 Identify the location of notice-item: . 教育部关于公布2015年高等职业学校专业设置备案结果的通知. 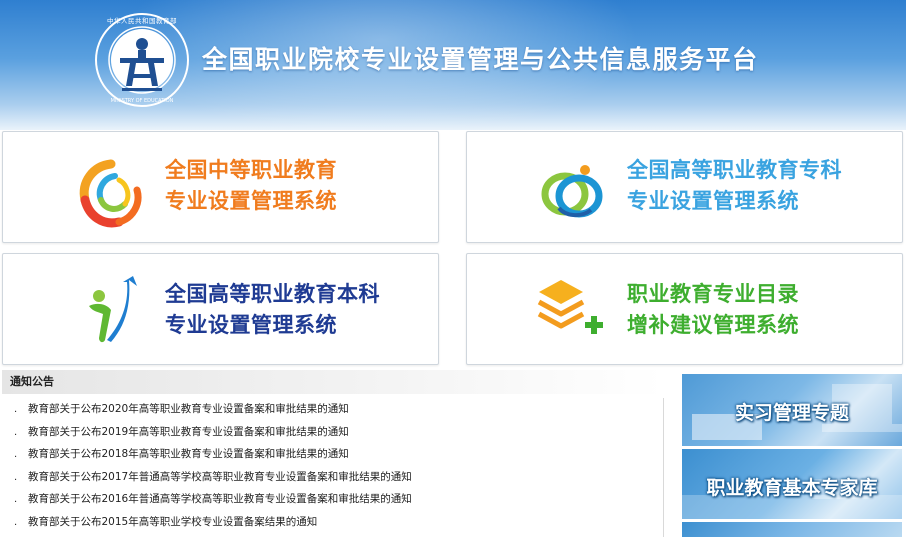
(338, 522).